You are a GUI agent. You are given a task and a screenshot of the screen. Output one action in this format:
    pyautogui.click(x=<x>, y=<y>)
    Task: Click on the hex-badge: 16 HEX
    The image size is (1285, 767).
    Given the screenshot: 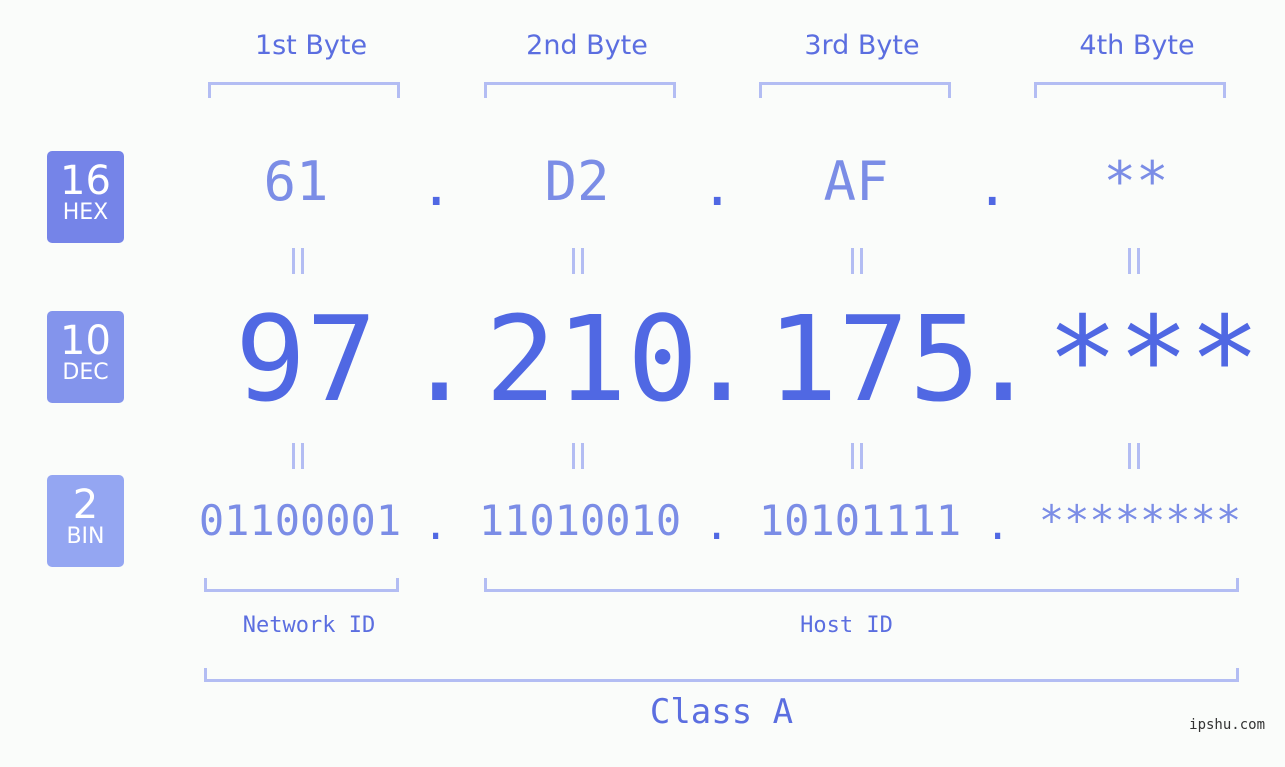 What is the action you would take?
    pyautogui.click(x=85, y=197)
    